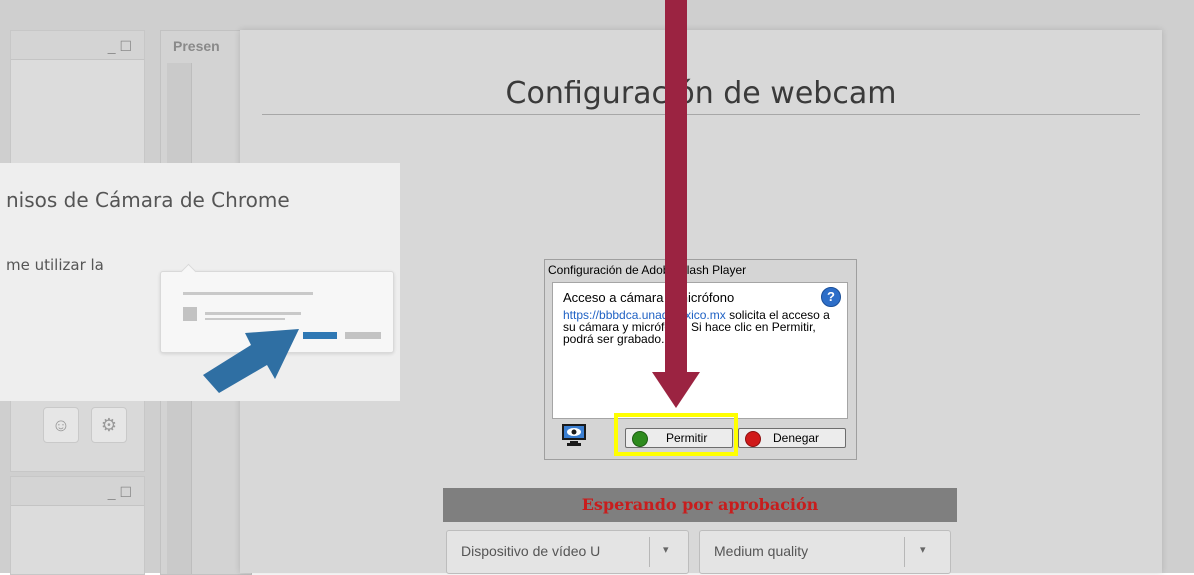  What do you see at coordinates (676, 434) in the screenshot?
I see `allow-button-highlight` at bounding box center [676, 434].